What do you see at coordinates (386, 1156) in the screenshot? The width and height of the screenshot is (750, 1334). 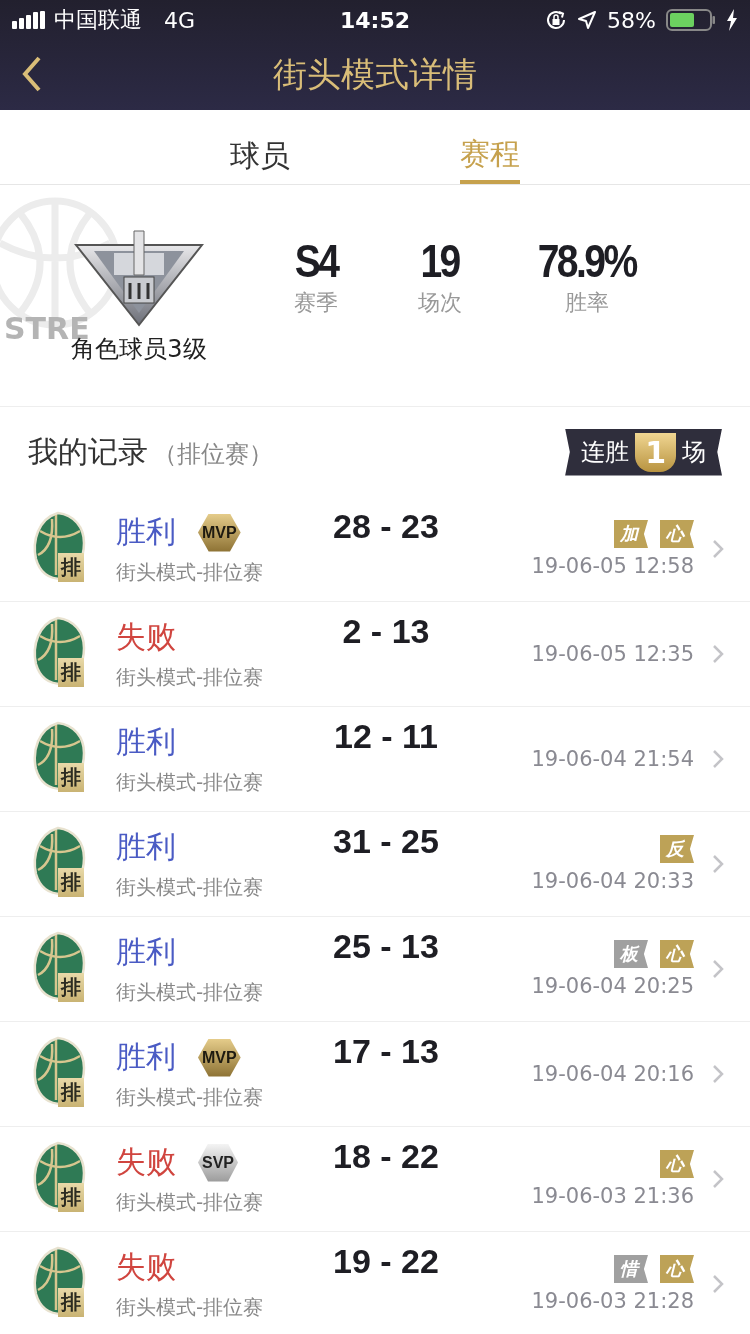 I see `match-score: 18 - 22` at bounding box center [386, 1156].